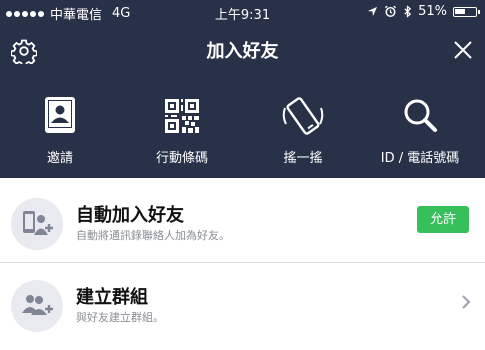 The height and width of the screenshot is (350, 485). Describe the element at coordinates (432, 11) in the screenshot. I see `battery-percent: 51%` at that location.